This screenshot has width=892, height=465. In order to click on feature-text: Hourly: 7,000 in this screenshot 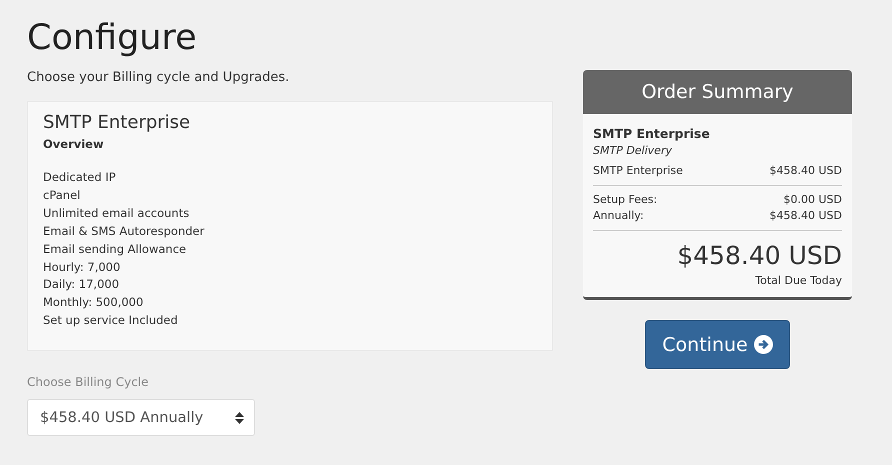, I will do `click(82, 267)`.